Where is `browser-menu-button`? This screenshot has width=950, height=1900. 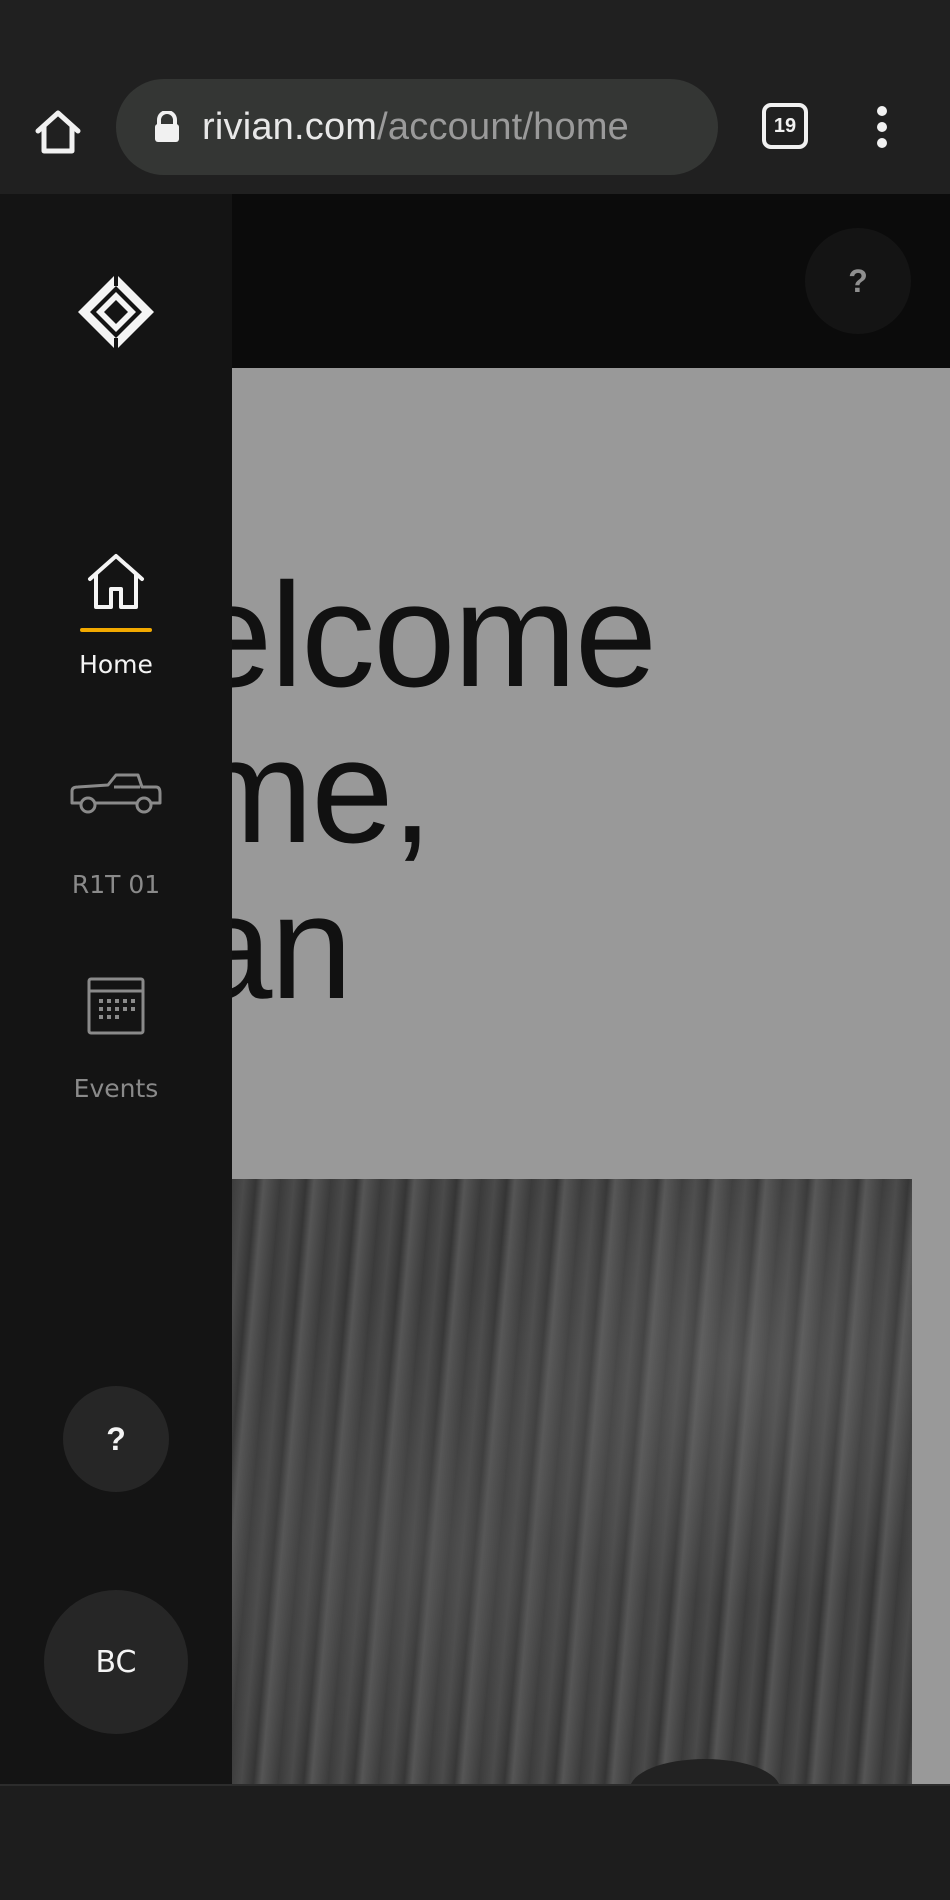 browser-menu-button is located at coordinates (882, 127).